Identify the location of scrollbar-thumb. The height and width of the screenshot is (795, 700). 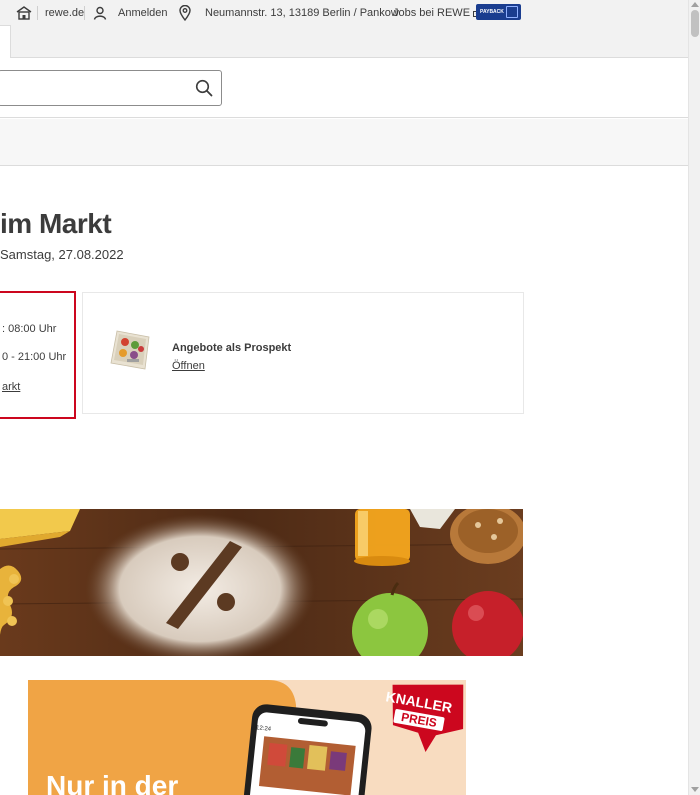
(695, 23).